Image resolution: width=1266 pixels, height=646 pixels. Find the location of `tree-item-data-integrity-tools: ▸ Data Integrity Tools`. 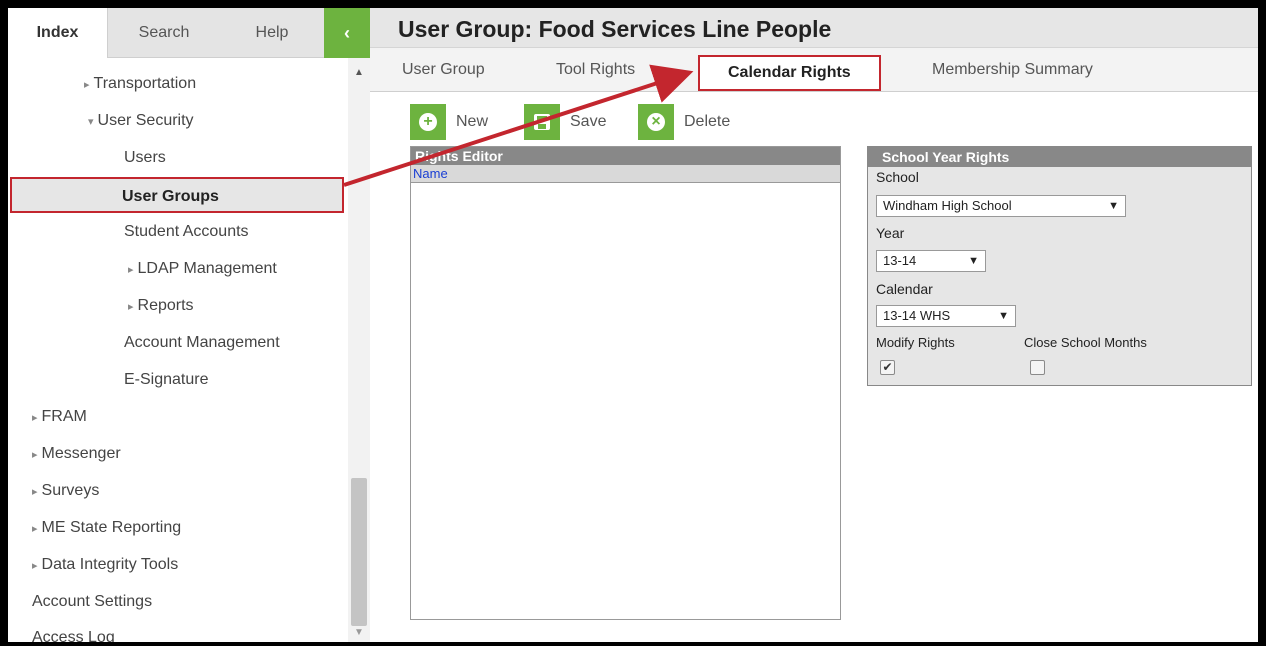

tree-item-data-integrity-tools: ▸ Data Integrity Tools is located at coordinates (105, 565).